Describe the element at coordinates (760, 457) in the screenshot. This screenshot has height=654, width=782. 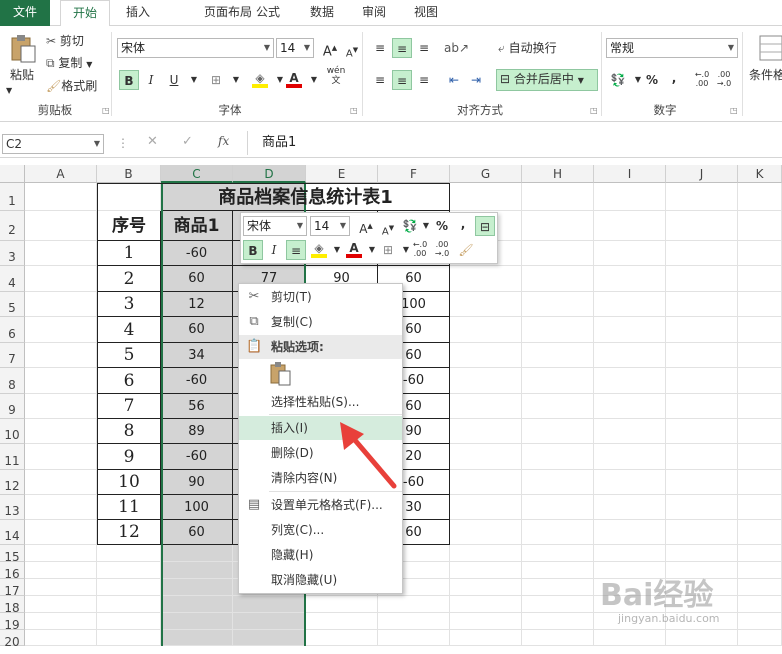
I see `cell-k11` at that location.